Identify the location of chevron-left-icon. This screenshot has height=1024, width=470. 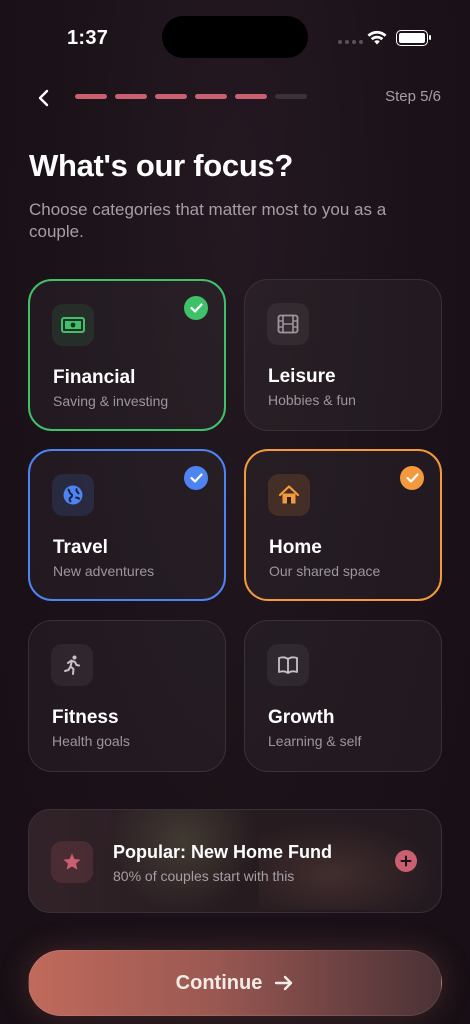
(43, 98).